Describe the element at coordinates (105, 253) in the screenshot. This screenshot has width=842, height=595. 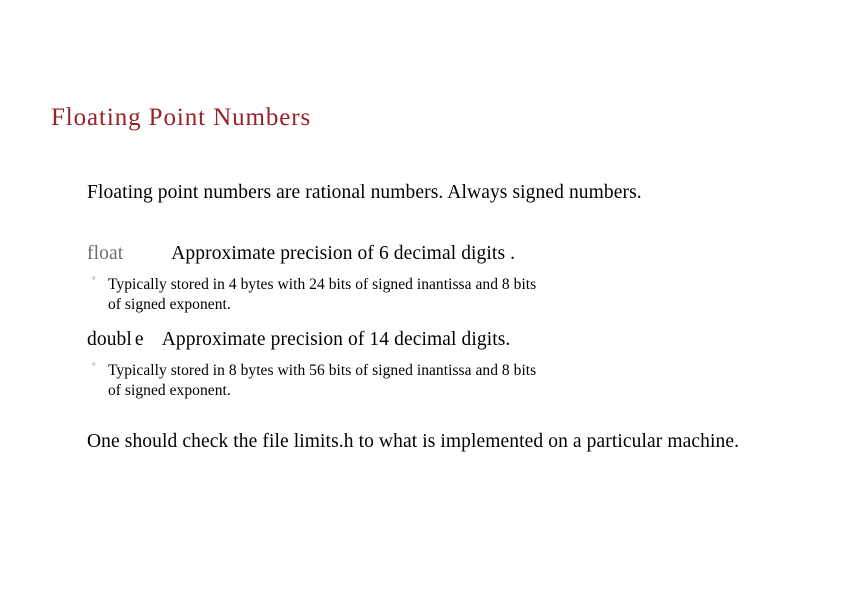
I see `float-keyword: float` at that location.